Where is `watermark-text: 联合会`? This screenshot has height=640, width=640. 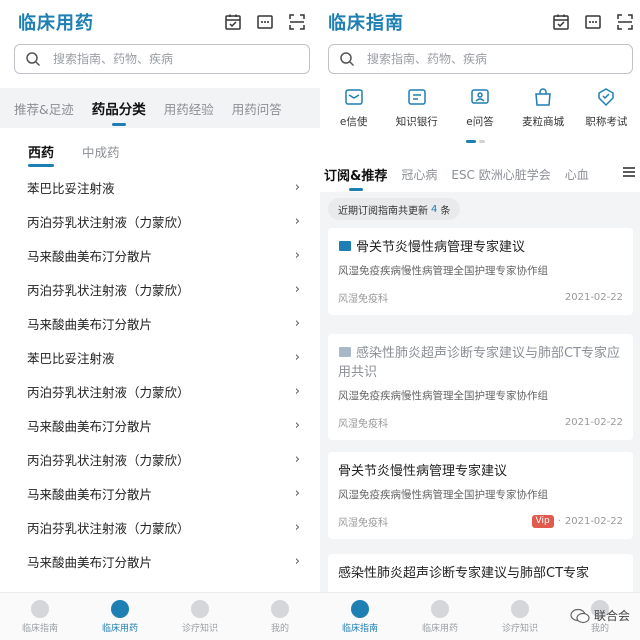 watermark-text: 联合会 is located at coordinates (611, 616).